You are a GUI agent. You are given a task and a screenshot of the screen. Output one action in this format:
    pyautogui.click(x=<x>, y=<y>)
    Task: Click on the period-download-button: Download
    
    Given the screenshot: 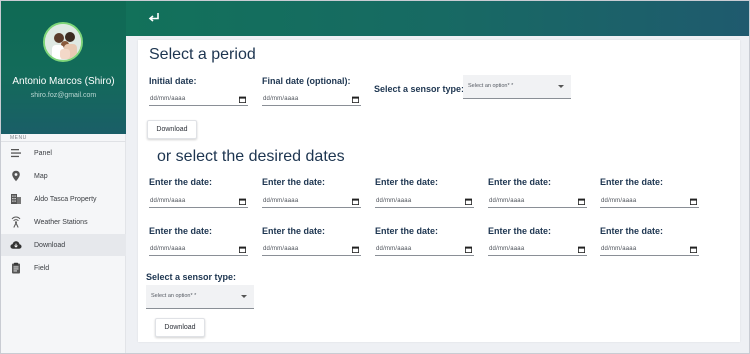 What is the action you would take?
    pyautogui.click(x=172, y=129)
    